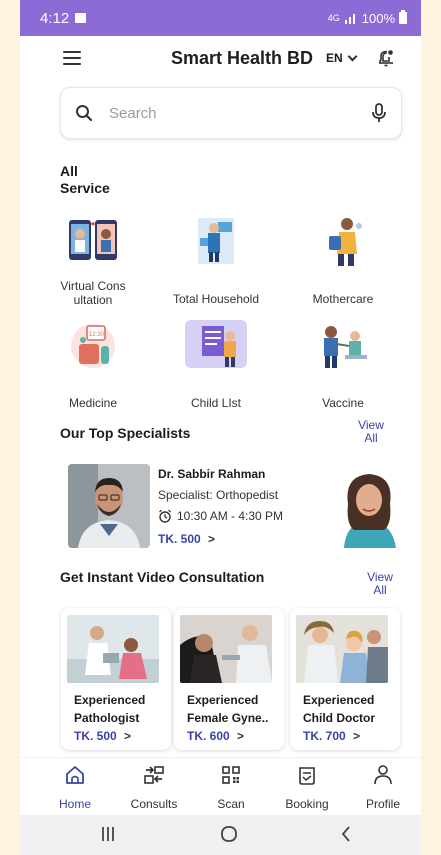 The width and height of the screenshot is (441, 855). Describe the element at coordinates (212, 474) in the screenshot. I see `doctor-name: Dr. Sabbir Rahman` at that location.